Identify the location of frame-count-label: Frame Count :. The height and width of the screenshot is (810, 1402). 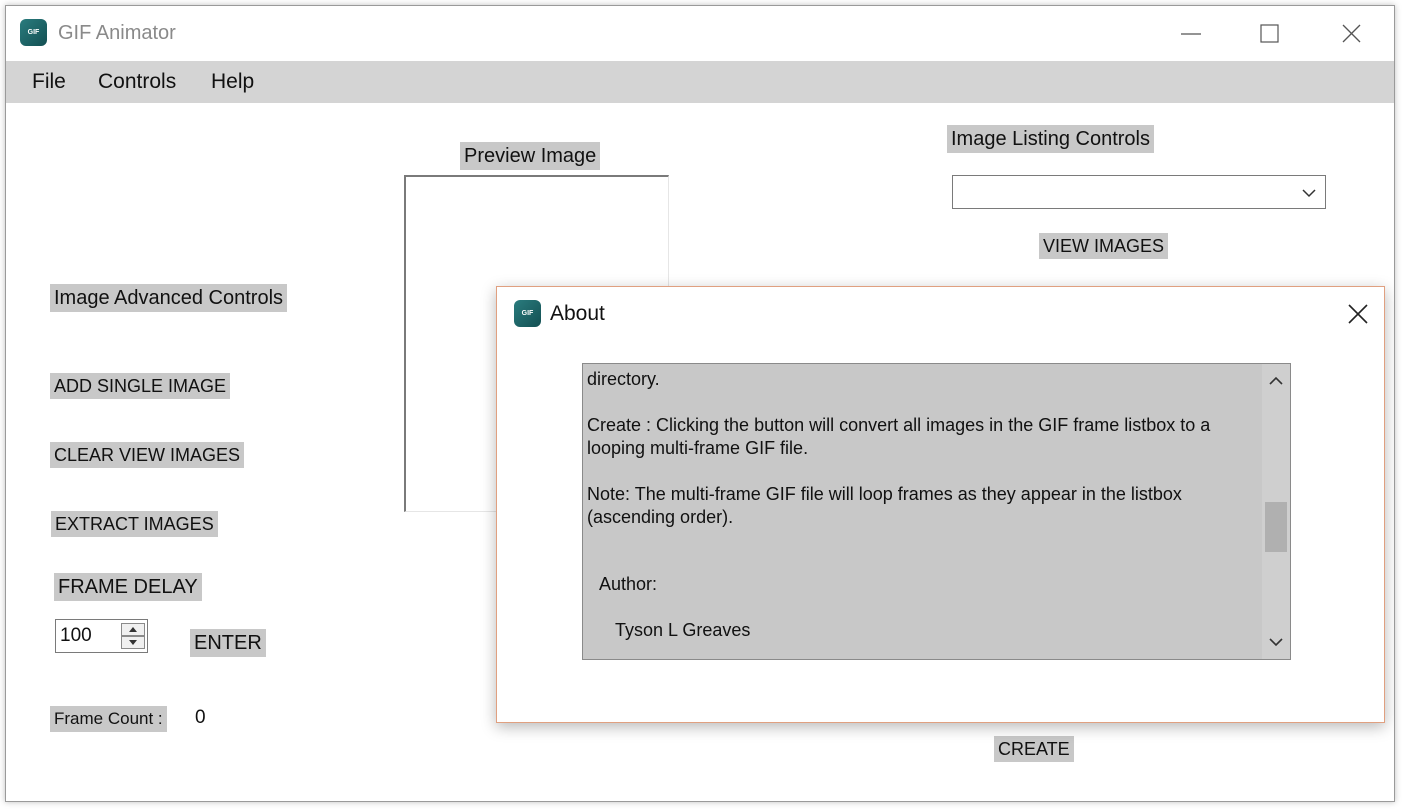
(108, 719).